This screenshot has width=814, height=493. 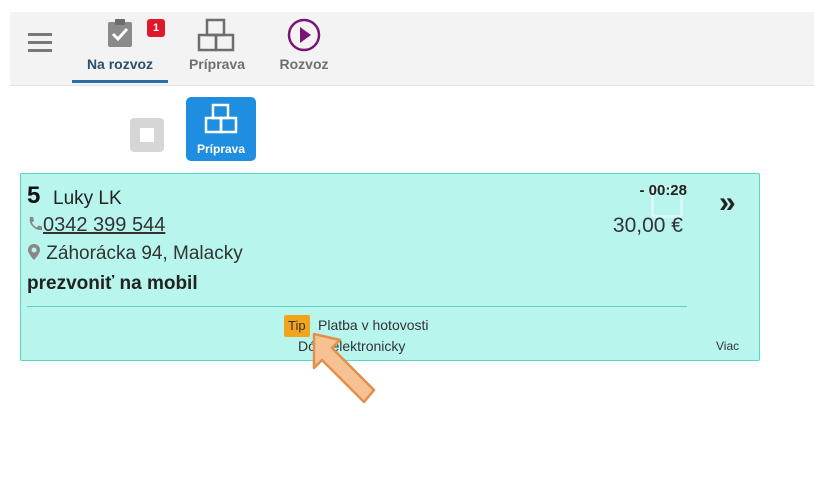 What do you see at coordinates (34, 252) in the screenshot?
I see `map-pin-icon` at bounding box center [34, 252].